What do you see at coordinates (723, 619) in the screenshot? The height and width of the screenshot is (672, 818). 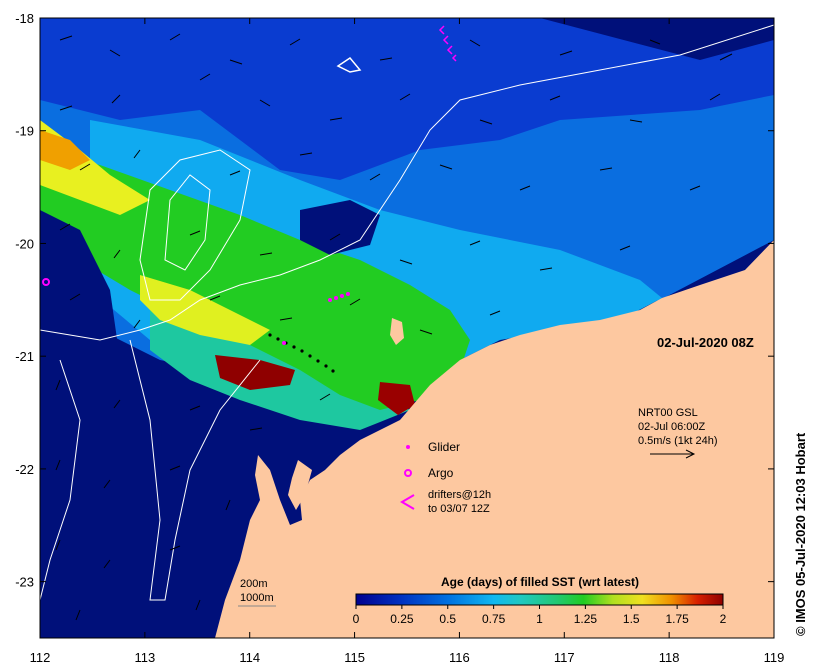 I see `colorbar-tick-label: 2` at bounding box center [723, 619].